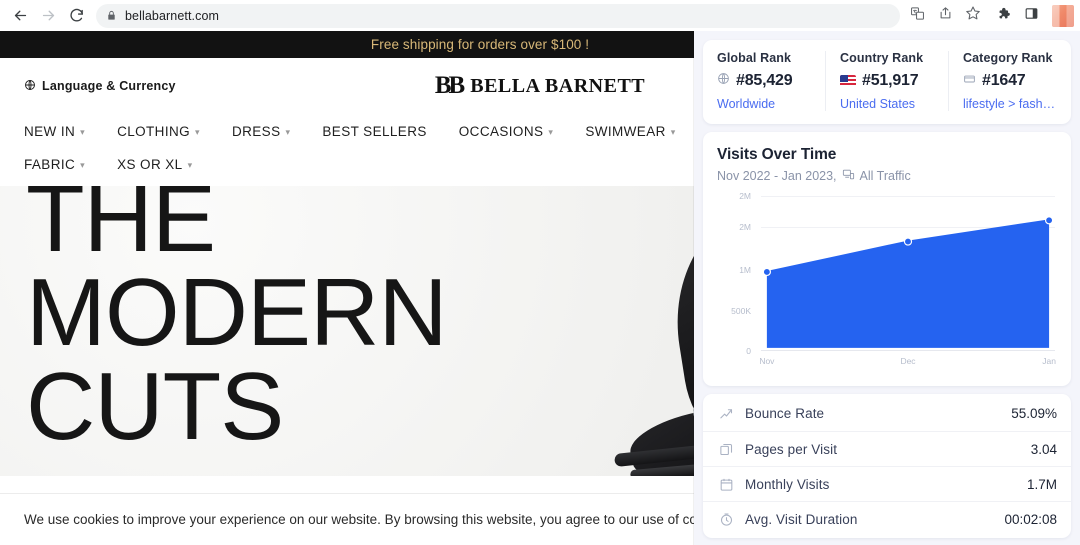  What do you see at coordinates (50, 131) in the screenshot?
I see `nav-label: NEW IN` at bounding box center [50, 131].